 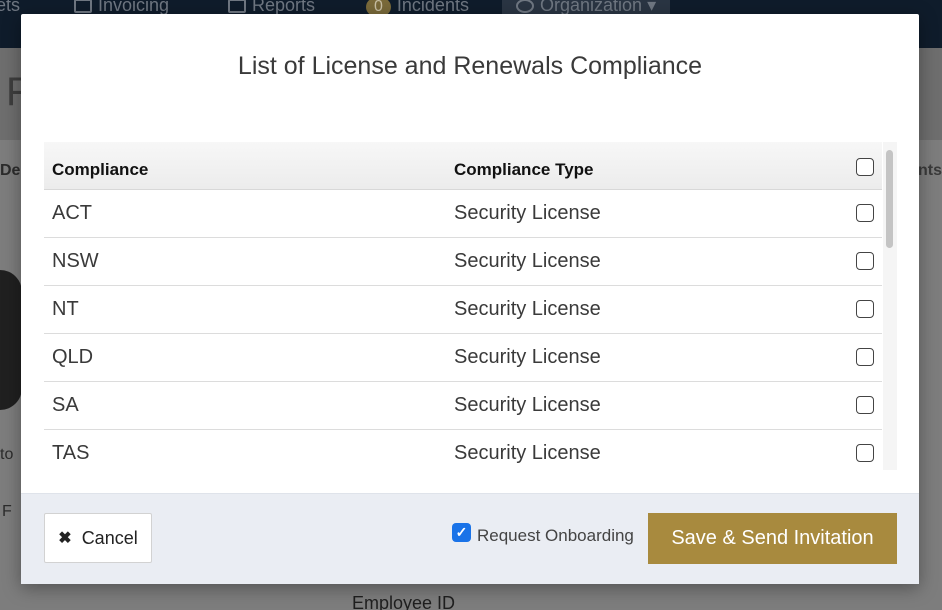 I want to click on nav-item-reports-label: Reports, so click(x=284, y=7).